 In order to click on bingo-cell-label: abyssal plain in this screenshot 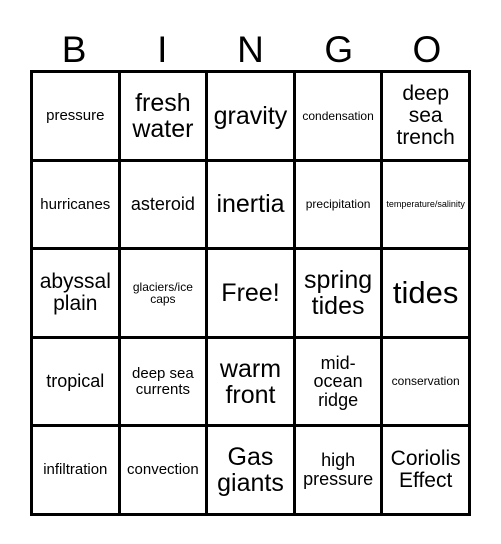, I will do `click(75, 292)`.